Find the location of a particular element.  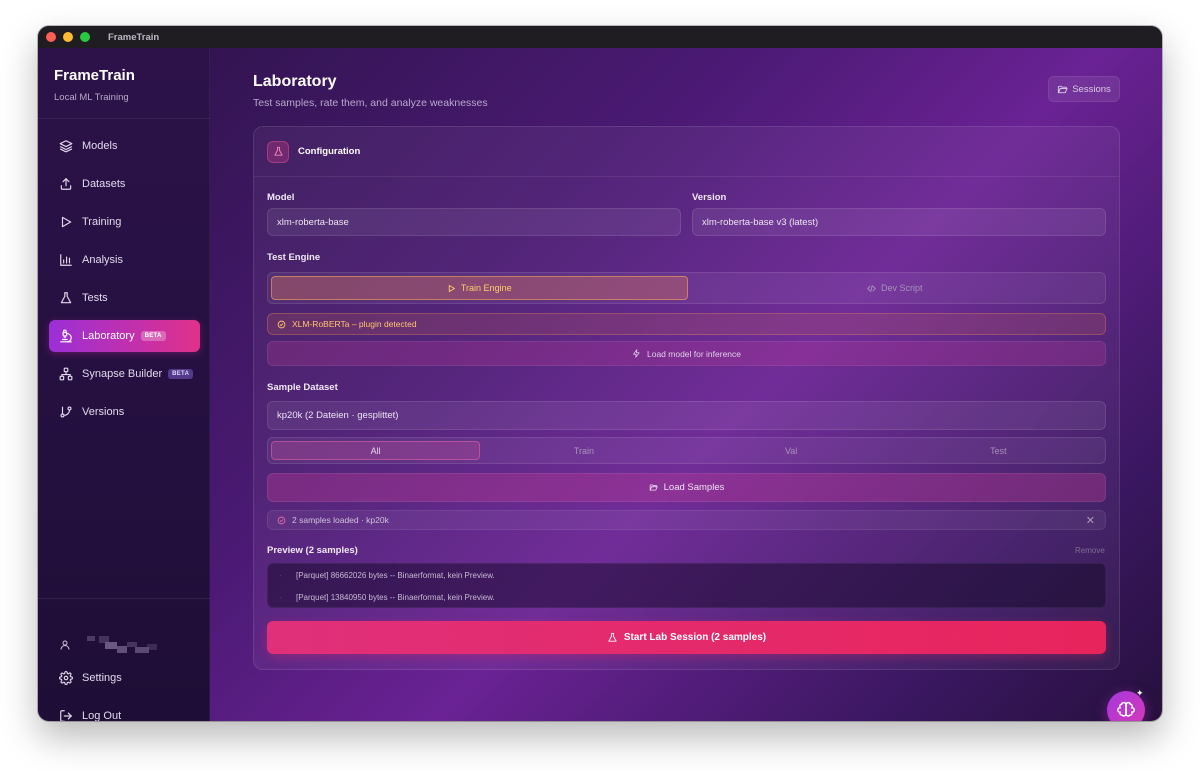

check-circle-icon is located at coordinates (281, 520).